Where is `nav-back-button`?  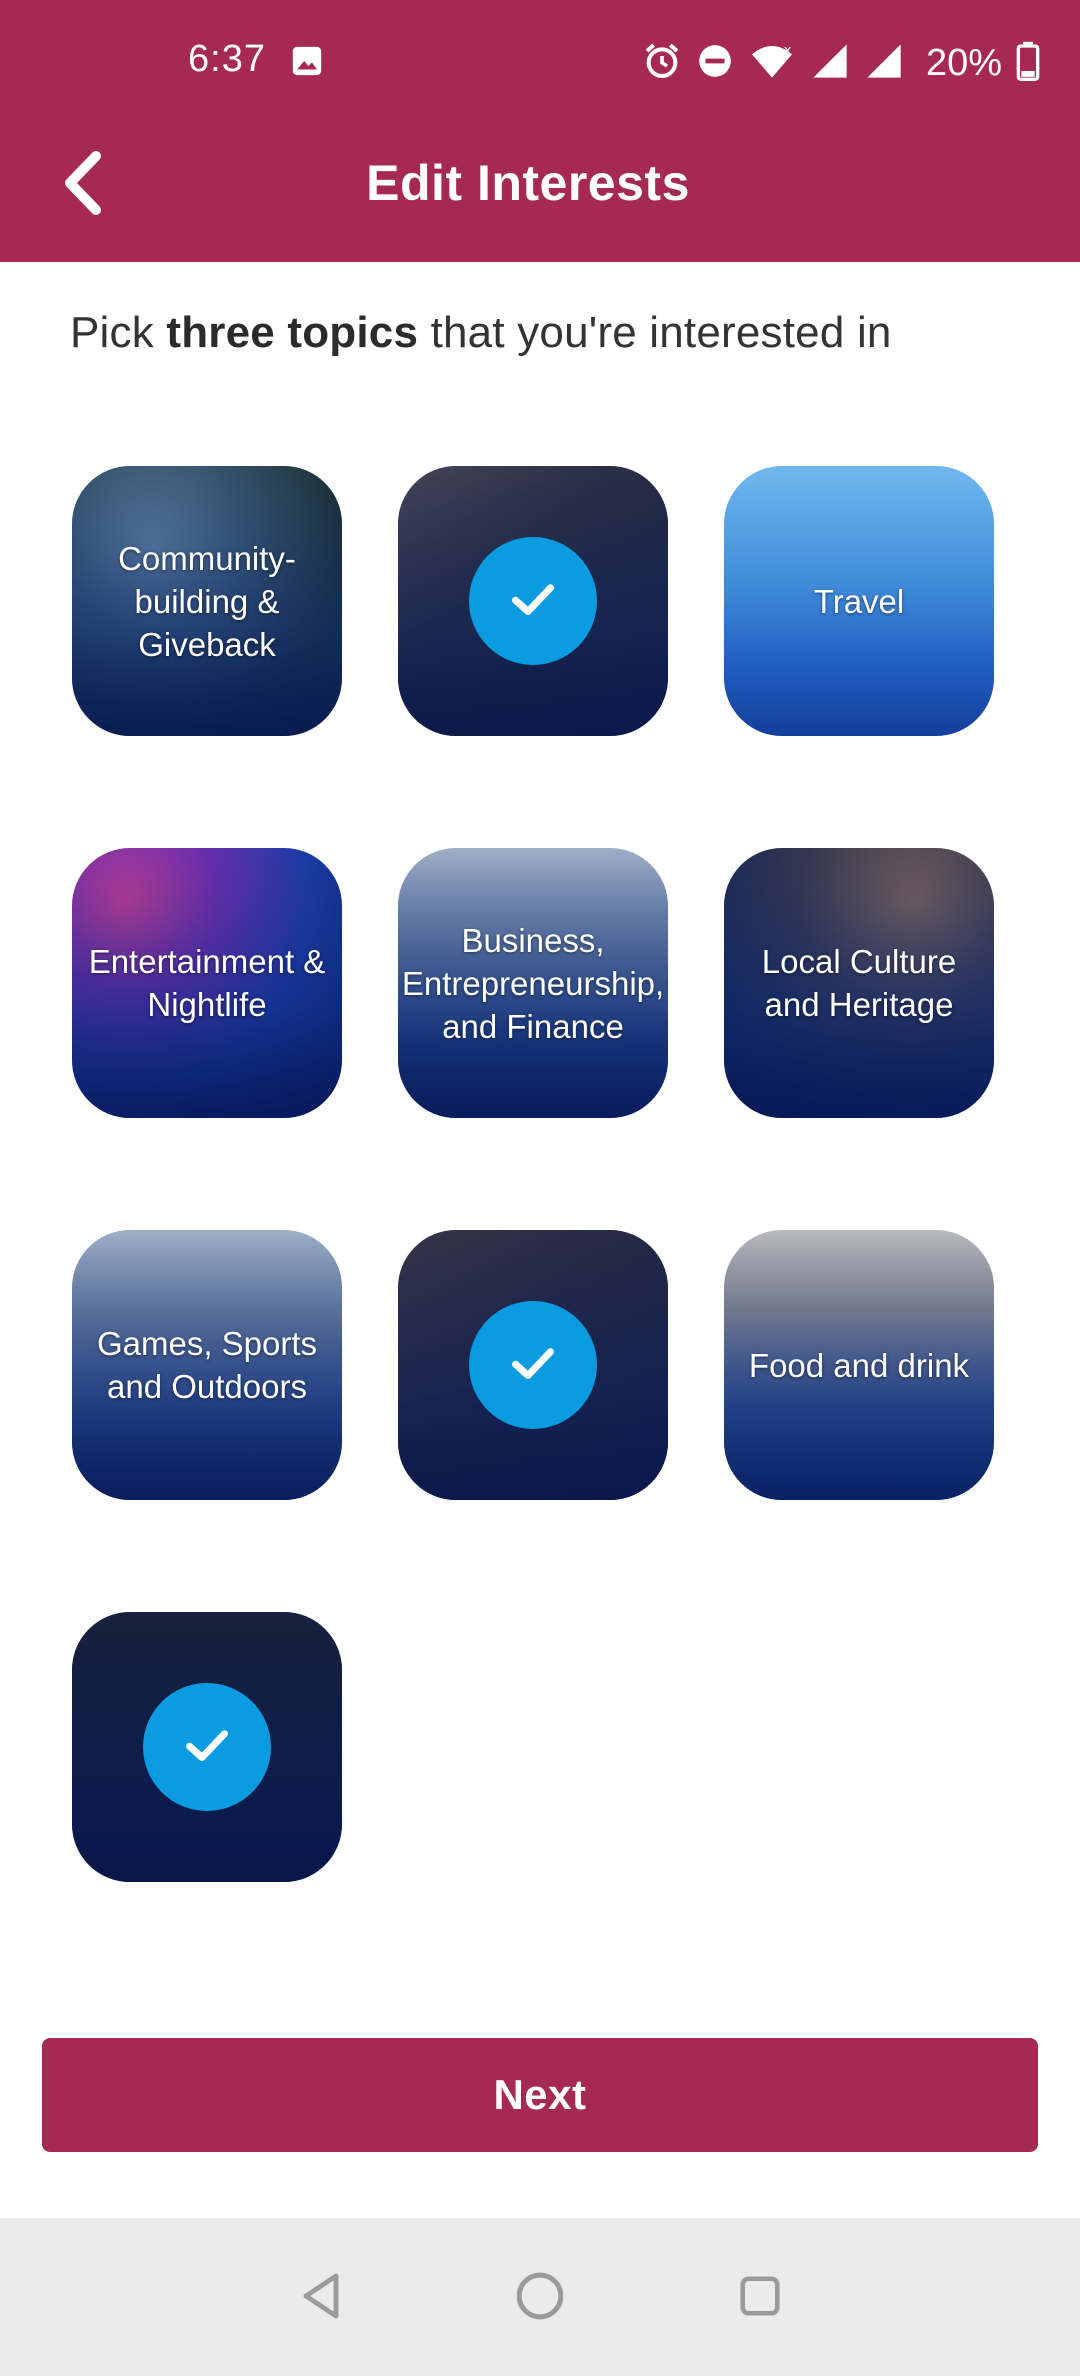 nav-back-button is located at coordinates (322, 2298).